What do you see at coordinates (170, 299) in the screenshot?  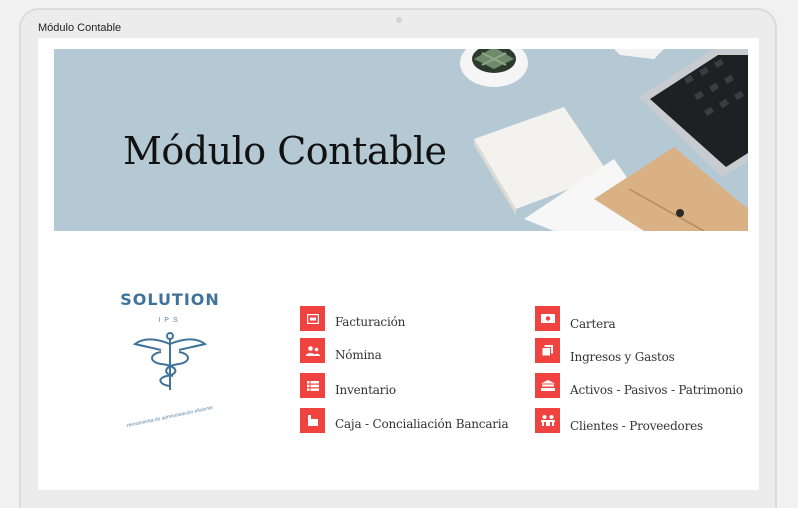 I see `logo-name: SOLUTION` at bounding box center [170, 299].